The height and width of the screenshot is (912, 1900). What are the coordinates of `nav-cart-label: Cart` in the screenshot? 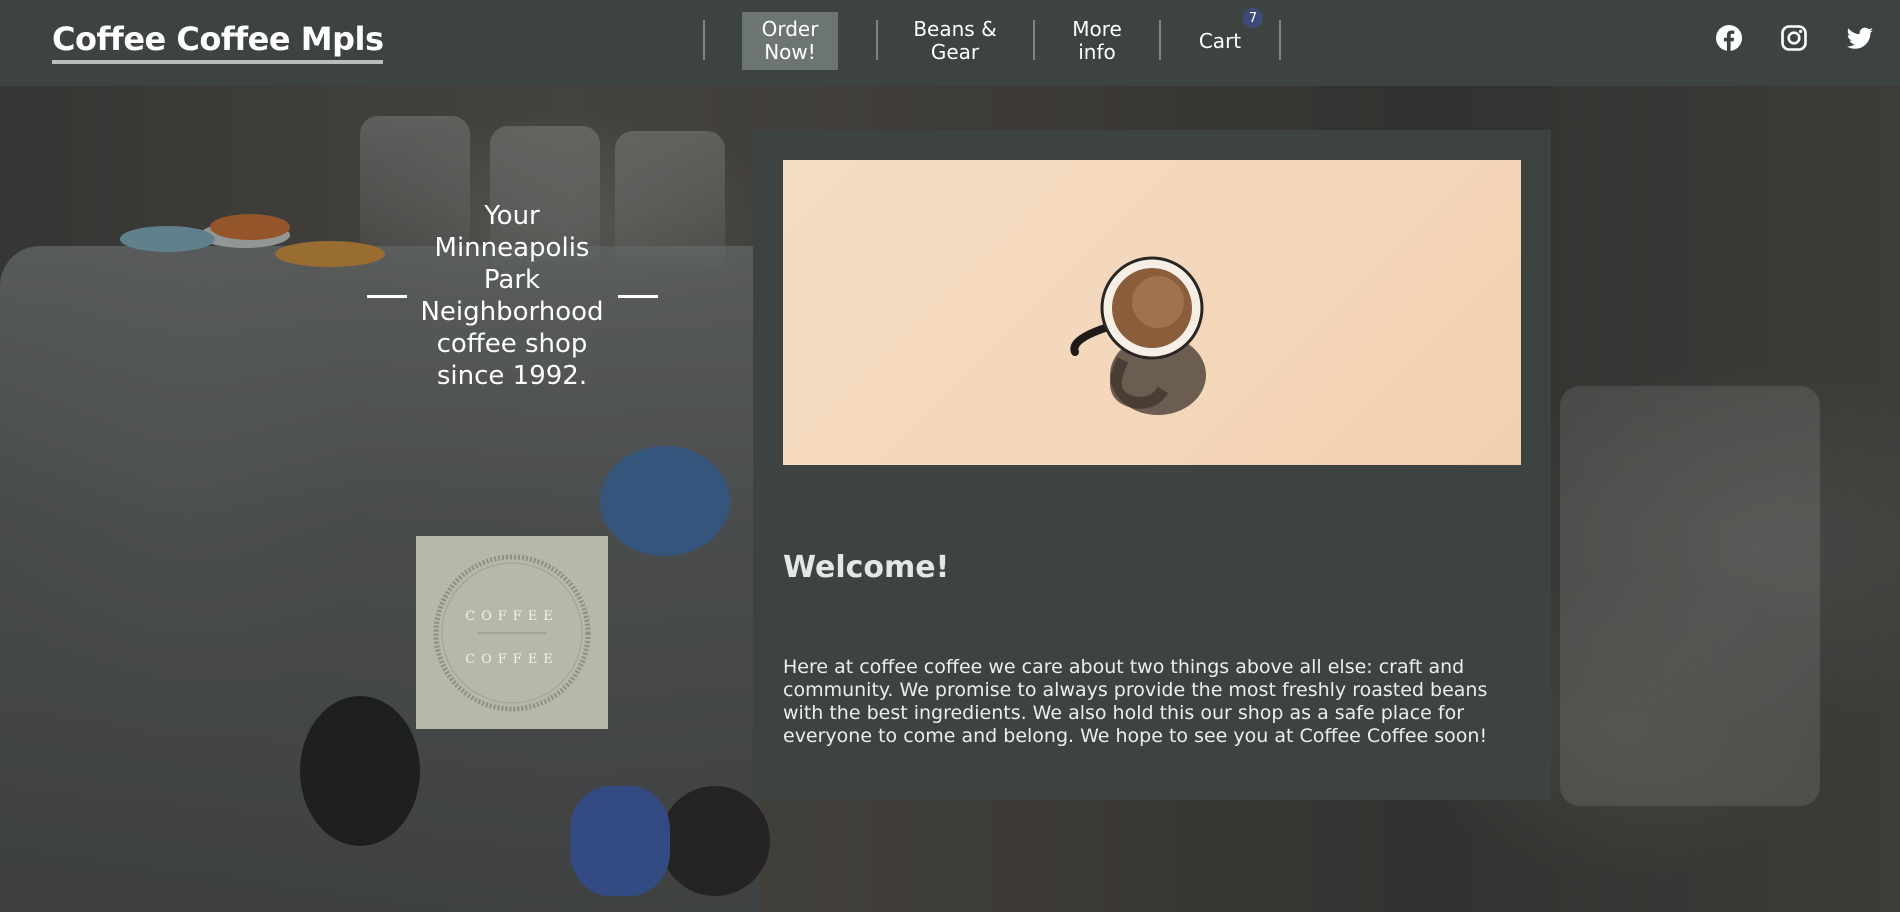 It's located at (1220, 40).